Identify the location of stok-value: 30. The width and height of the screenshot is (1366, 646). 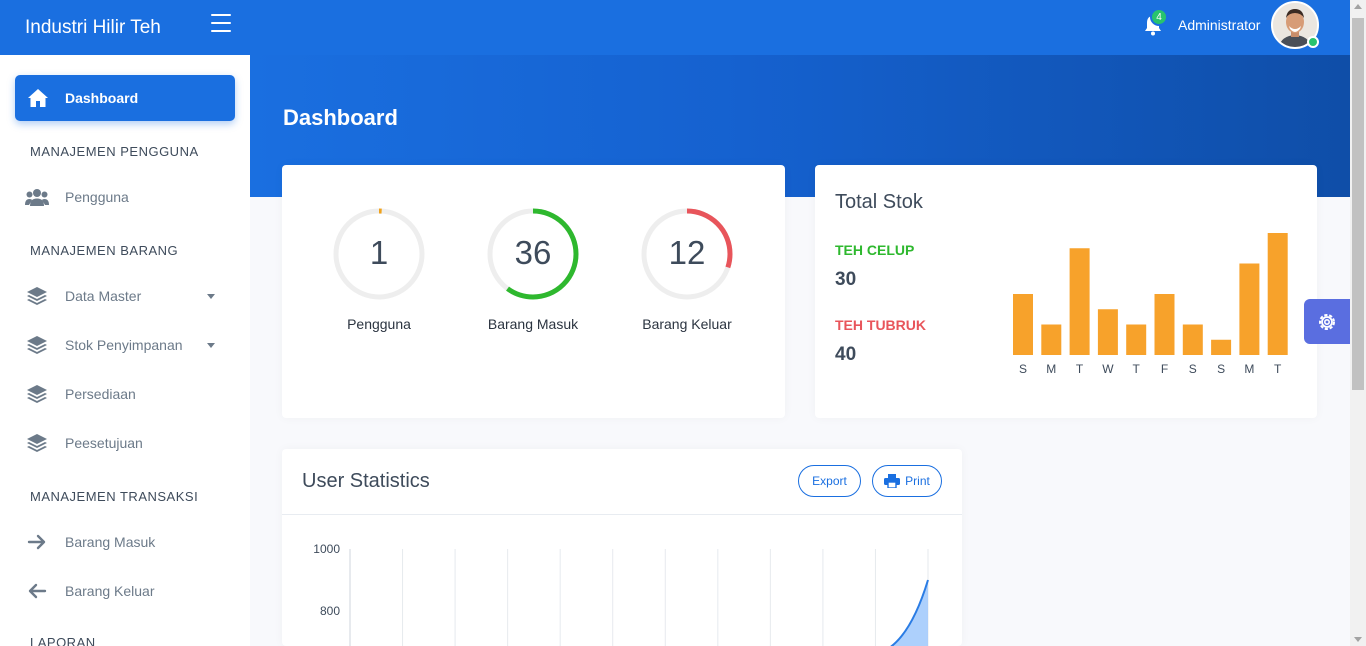
(846, 279).